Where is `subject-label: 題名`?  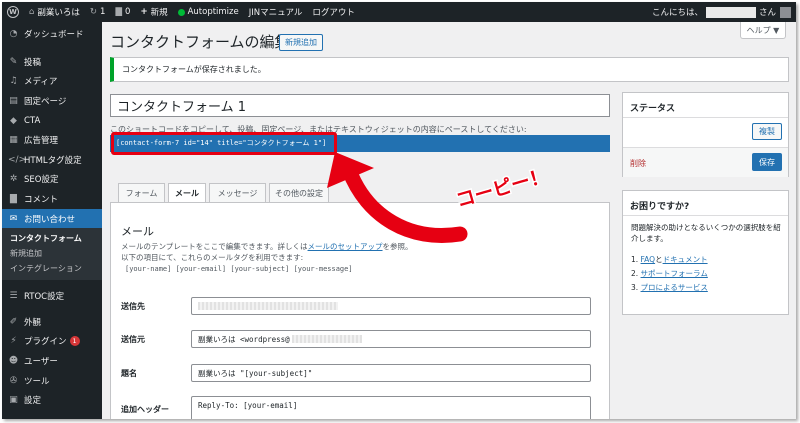
subject-label: 題名 is located at coordinates (129, 373).